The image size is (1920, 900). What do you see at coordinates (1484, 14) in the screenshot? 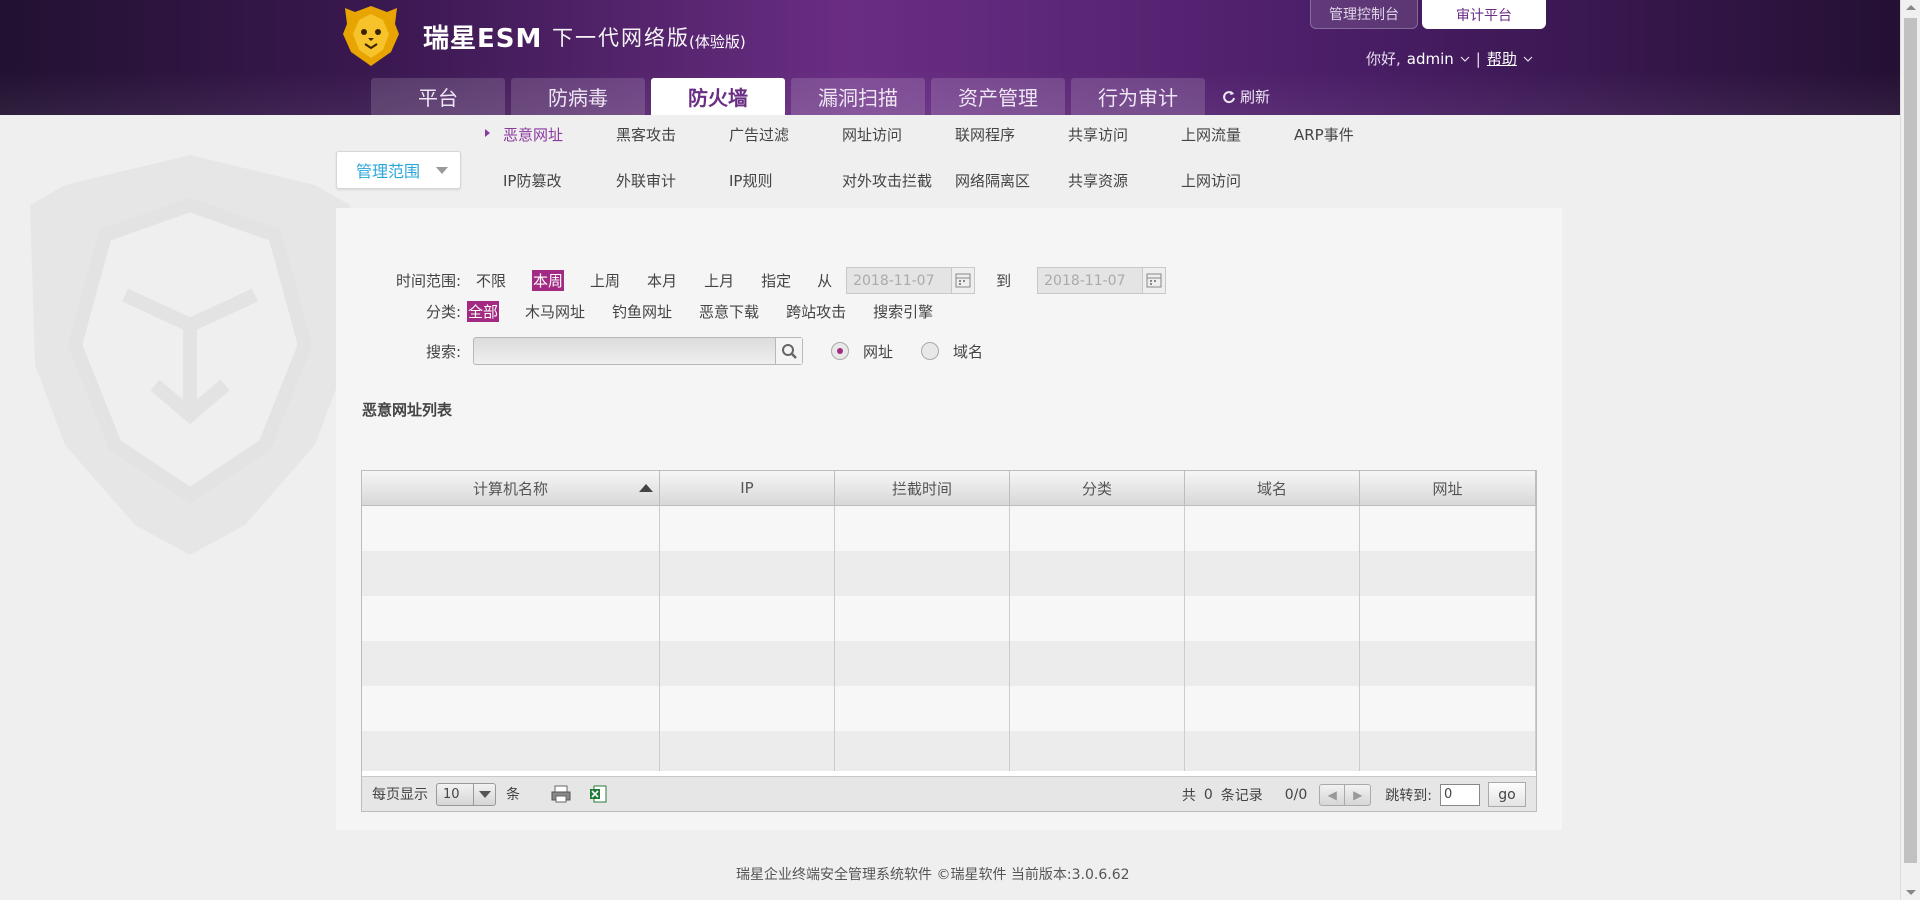
I see `tab-audit-platform: 审计平台` at bounding box center [1484, 14].